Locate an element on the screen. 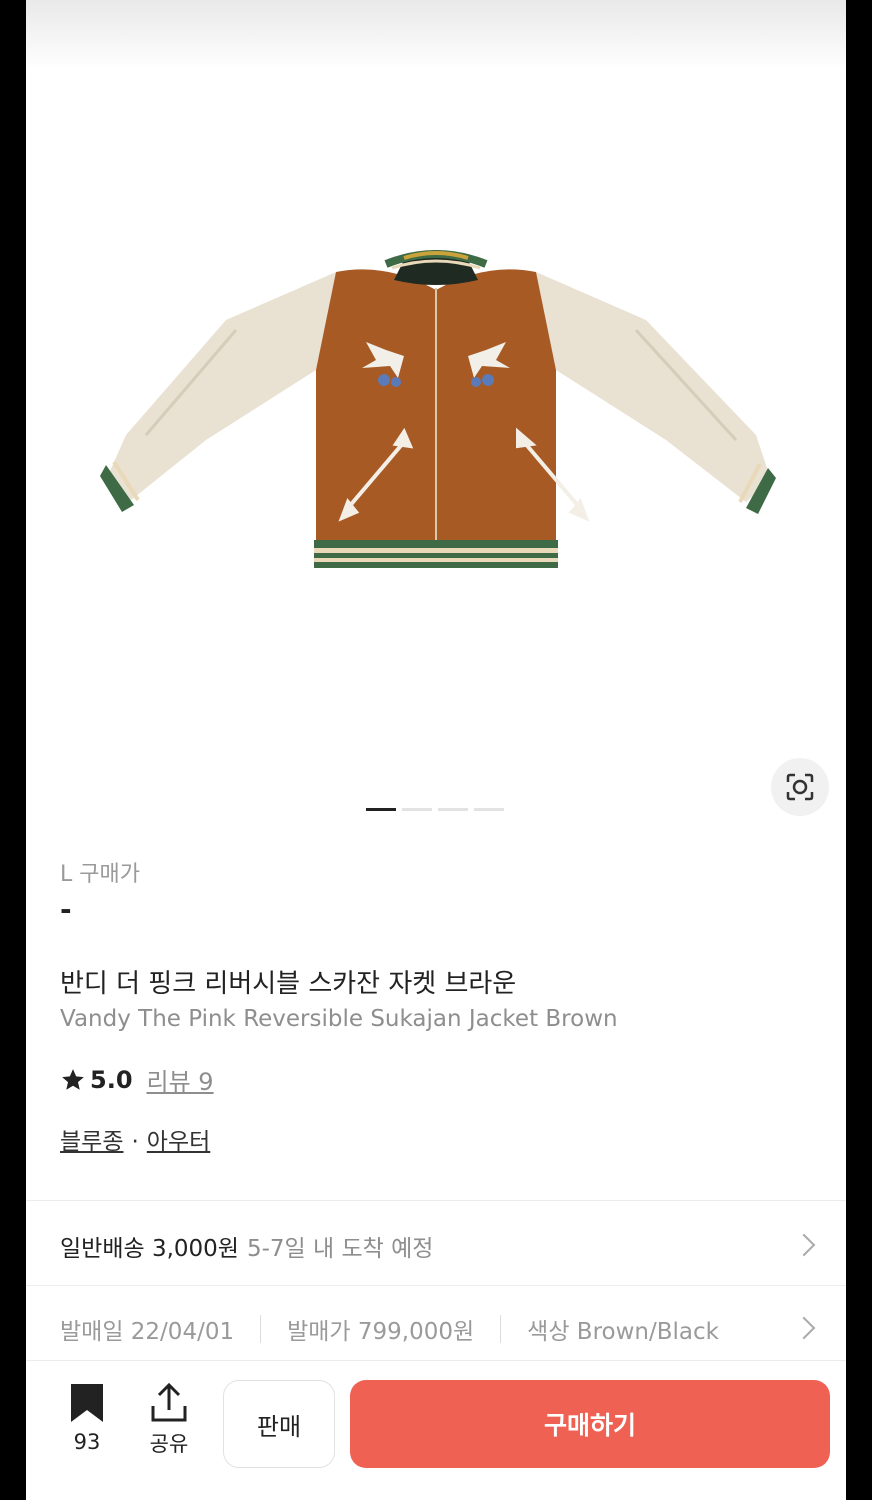  shipping-fee: 일반배송 3,000원 is located at coordinates (149, 1249).